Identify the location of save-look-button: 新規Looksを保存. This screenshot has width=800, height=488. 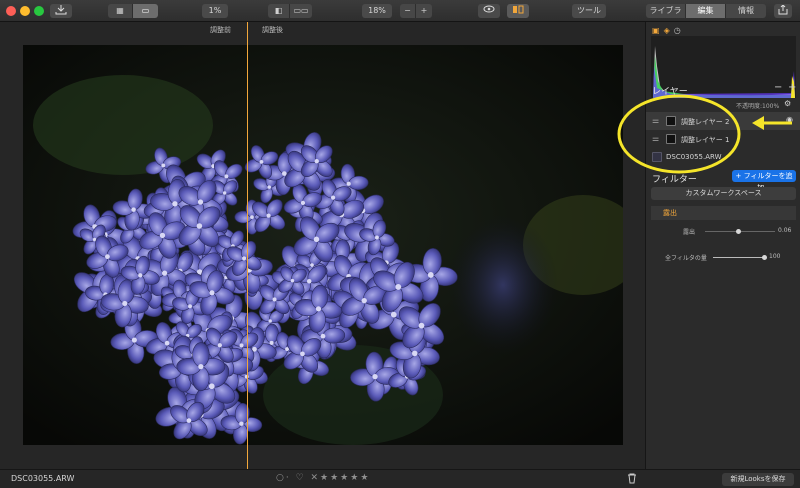
(758, 479).